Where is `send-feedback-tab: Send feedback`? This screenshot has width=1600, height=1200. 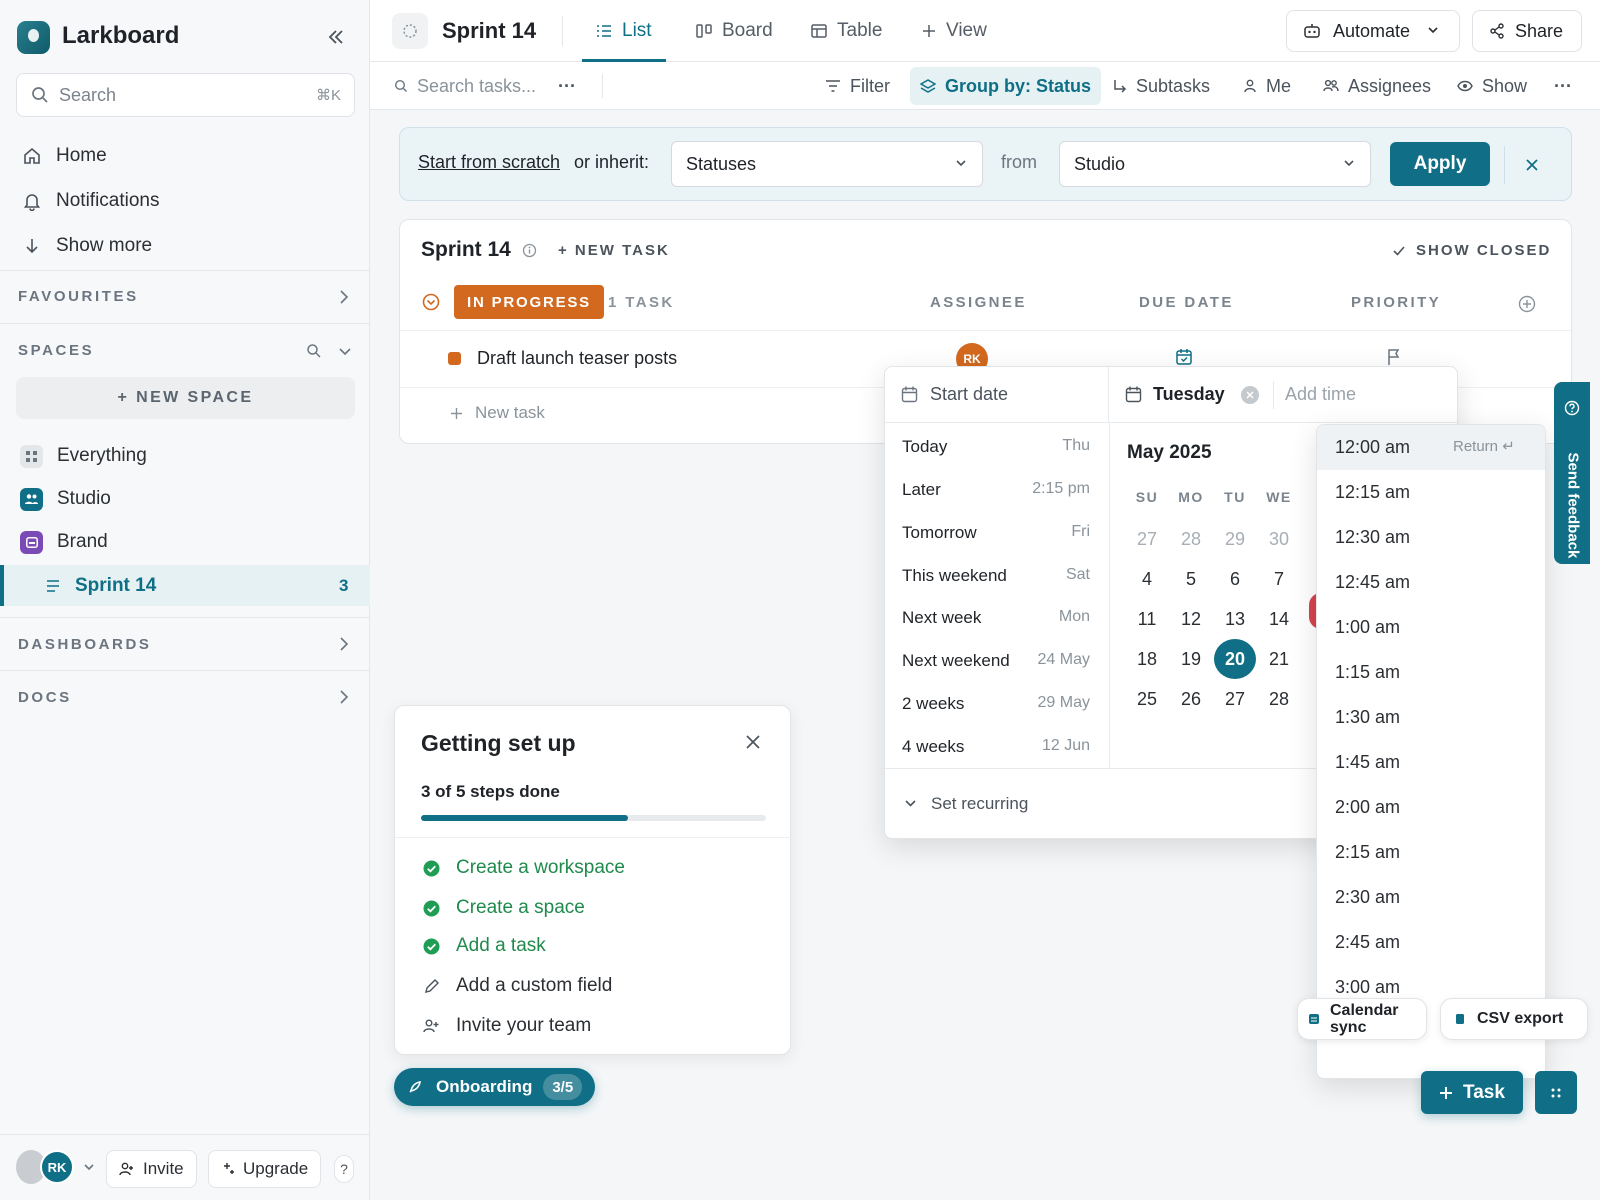 send-feedback-tab: Send feedback is located at coordinates (1572, 473).